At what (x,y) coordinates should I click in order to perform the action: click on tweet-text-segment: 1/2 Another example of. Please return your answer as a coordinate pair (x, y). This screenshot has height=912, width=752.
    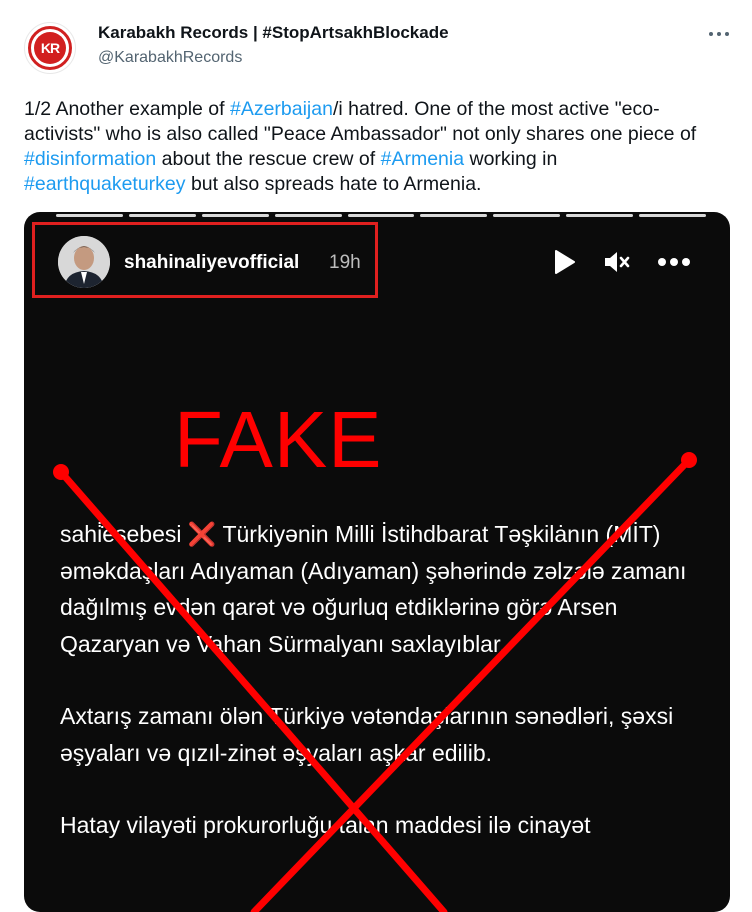
    Looking at the image, I should click on (127, 109).